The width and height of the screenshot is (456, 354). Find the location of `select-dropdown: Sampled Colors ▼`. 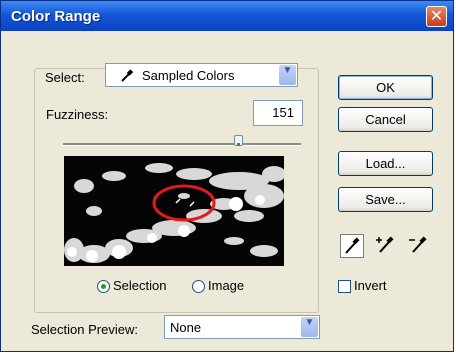

select-dropdown: Sampled Colors ▼ is located at coordinates (201, 75).